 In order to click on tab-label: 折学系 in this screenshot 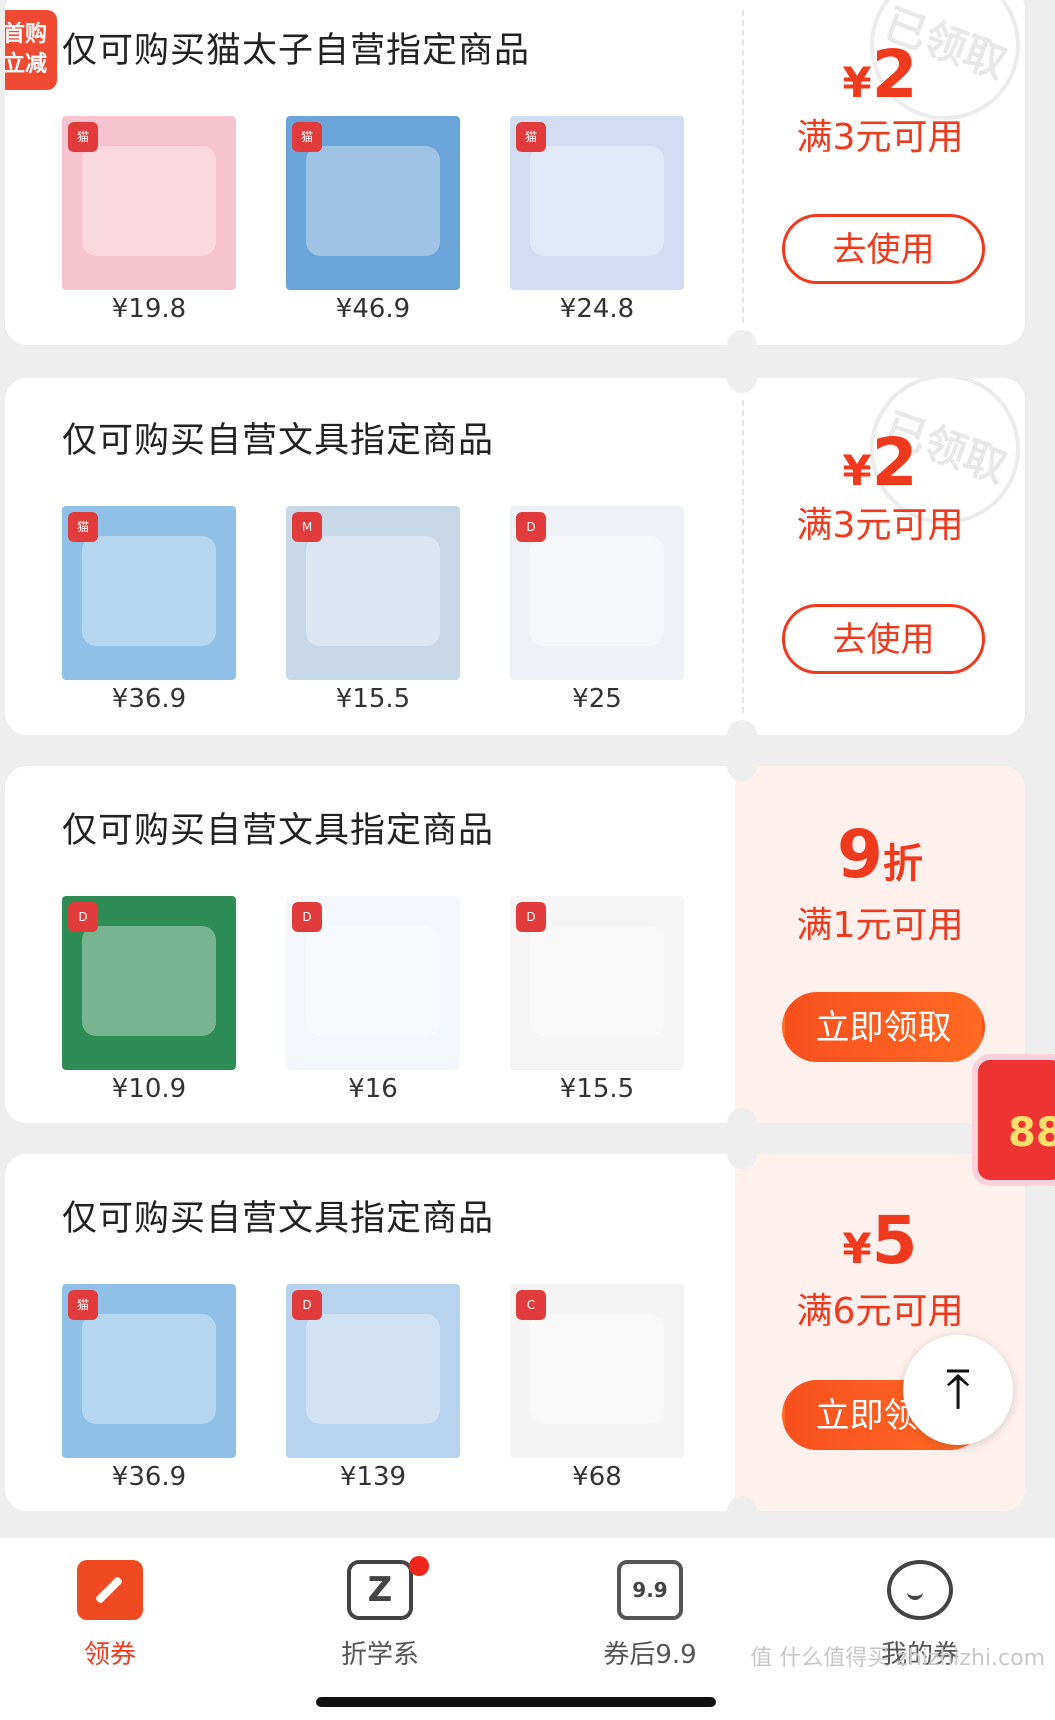, I will do `click(379, 1655)`.